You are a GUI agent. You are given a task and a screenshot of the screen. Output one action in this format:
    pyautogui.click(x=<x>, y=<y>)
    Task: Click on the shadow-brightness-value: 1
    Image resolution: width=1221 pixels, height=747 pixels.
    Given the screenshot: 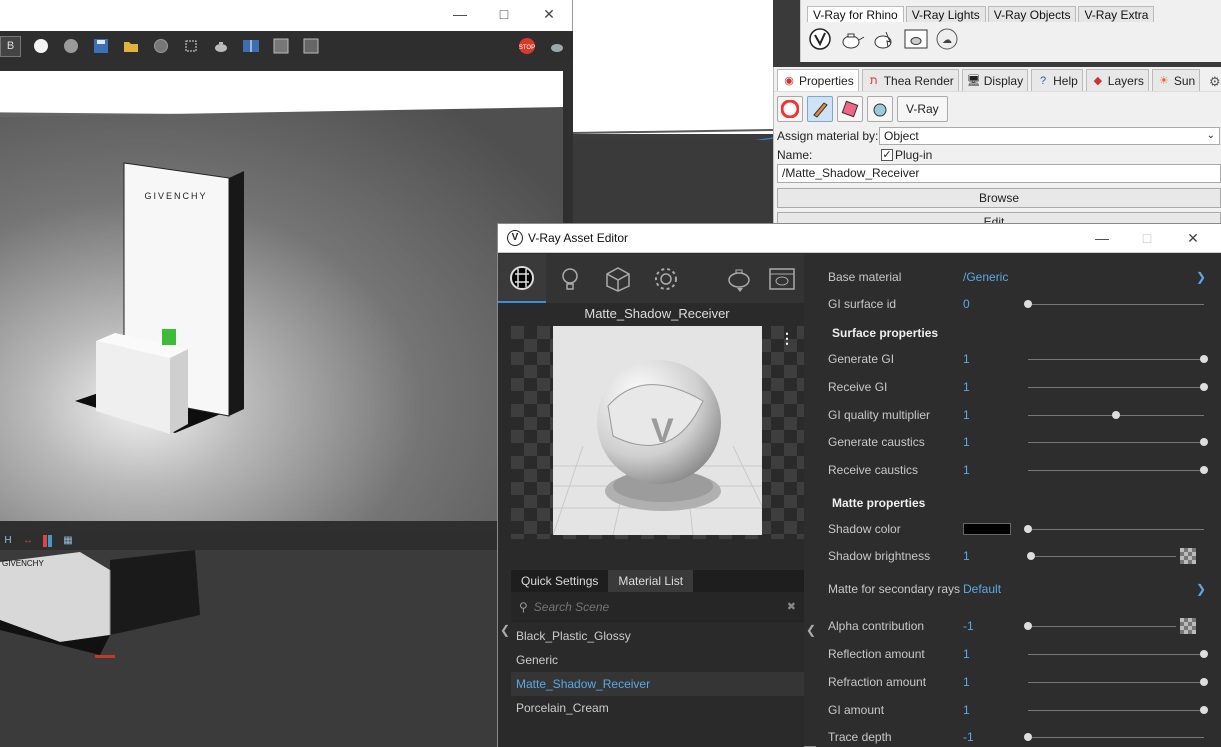 What is the action you would take?
    pyautogui.click(x=990, y=556)
    